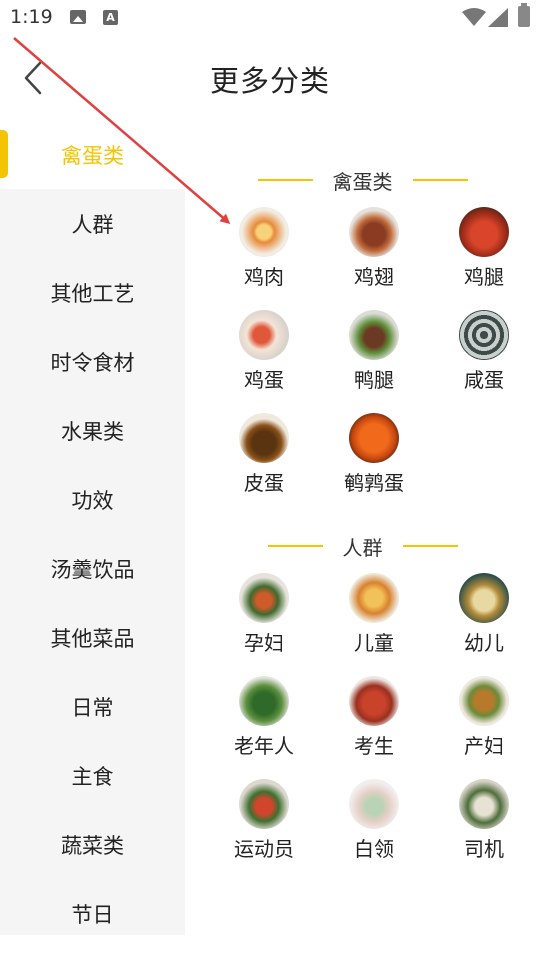  What do you see at coordinates (270, 18) in the screenshot?
I see `status-bar: 1:19 A` at bounding box center [270, 18].